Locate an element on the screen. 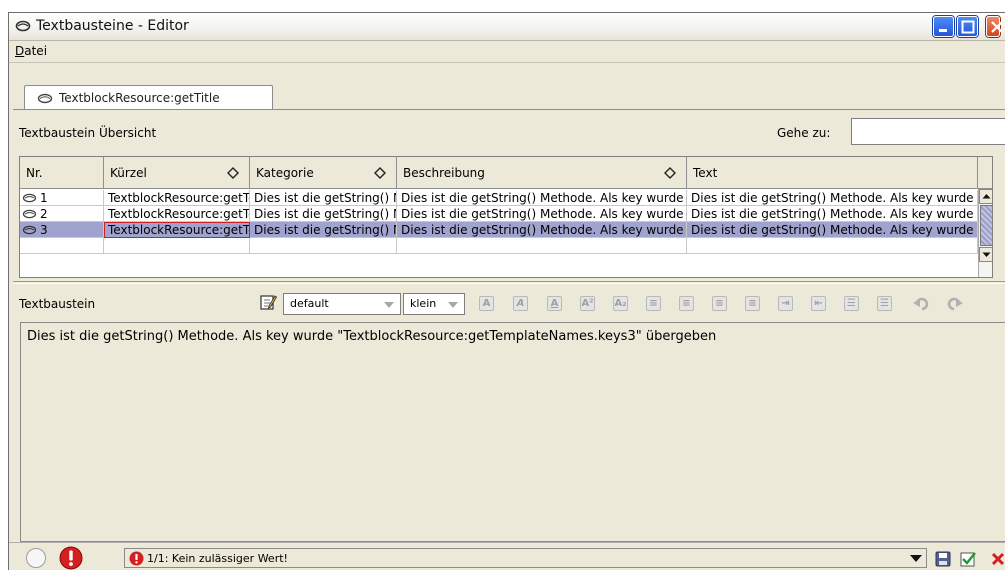 This screenshot has height=570, width=1005. align-left-icon: ≡ is located at coordinates (653, 303).